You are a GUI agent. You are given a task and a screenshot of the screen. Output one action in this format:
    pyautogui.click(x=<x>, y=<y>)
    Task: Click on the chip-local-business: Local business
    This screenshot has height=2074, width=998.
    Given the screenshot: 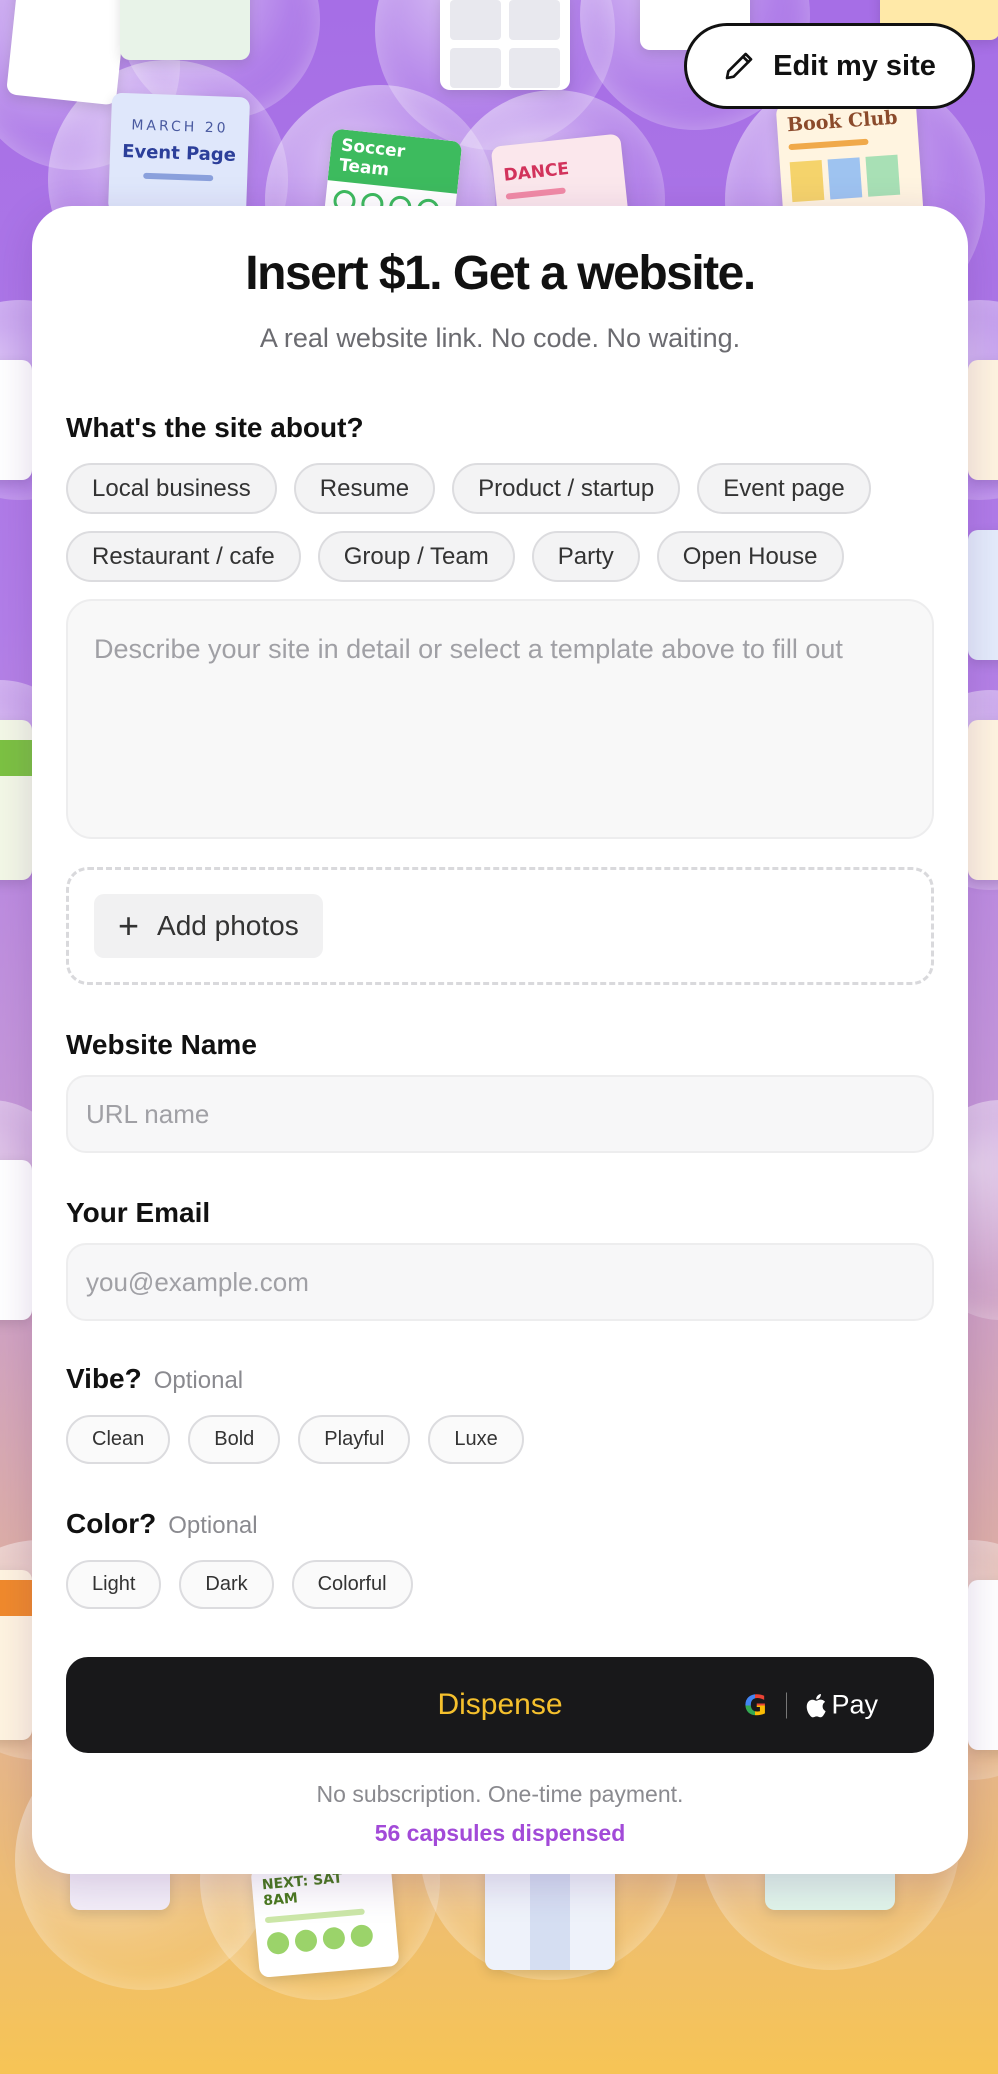 What is the action you would take?
    pyautogui.click(x=171, y=488)
    